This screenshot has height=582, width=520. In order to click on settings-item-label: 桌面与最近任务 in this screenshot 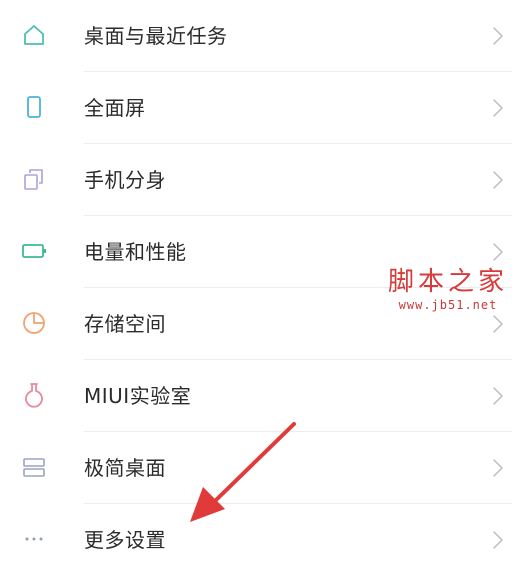, I will do `click(156, 36)`.